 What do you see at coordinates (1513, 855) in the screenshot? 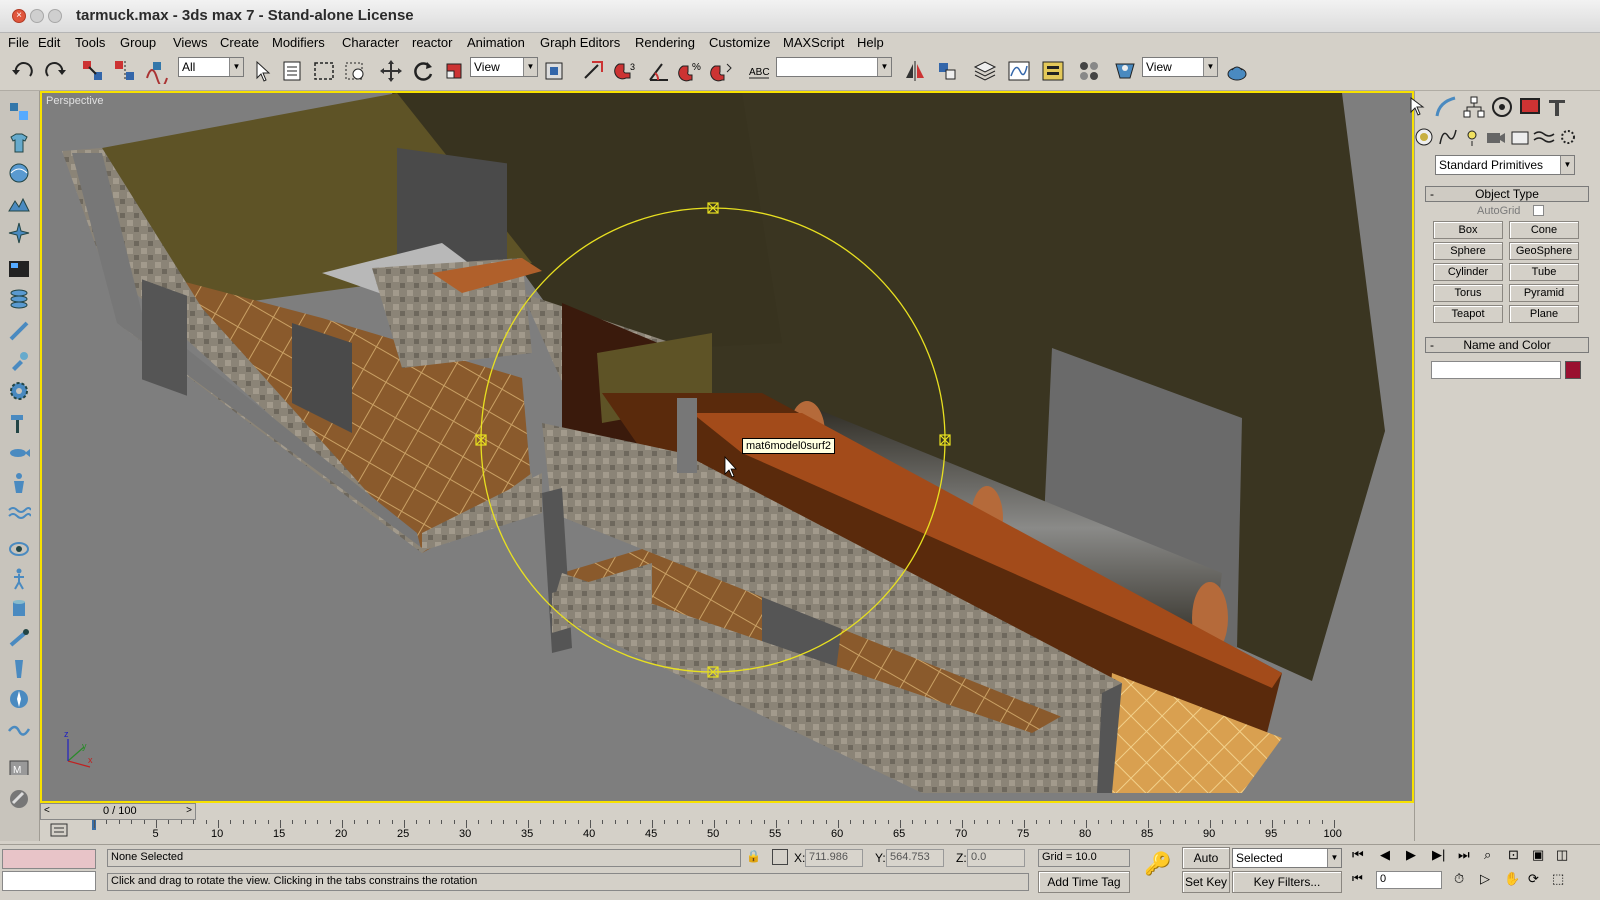
I see `zoom-all-icon: ⊡` at bounding box center [1513, 855].